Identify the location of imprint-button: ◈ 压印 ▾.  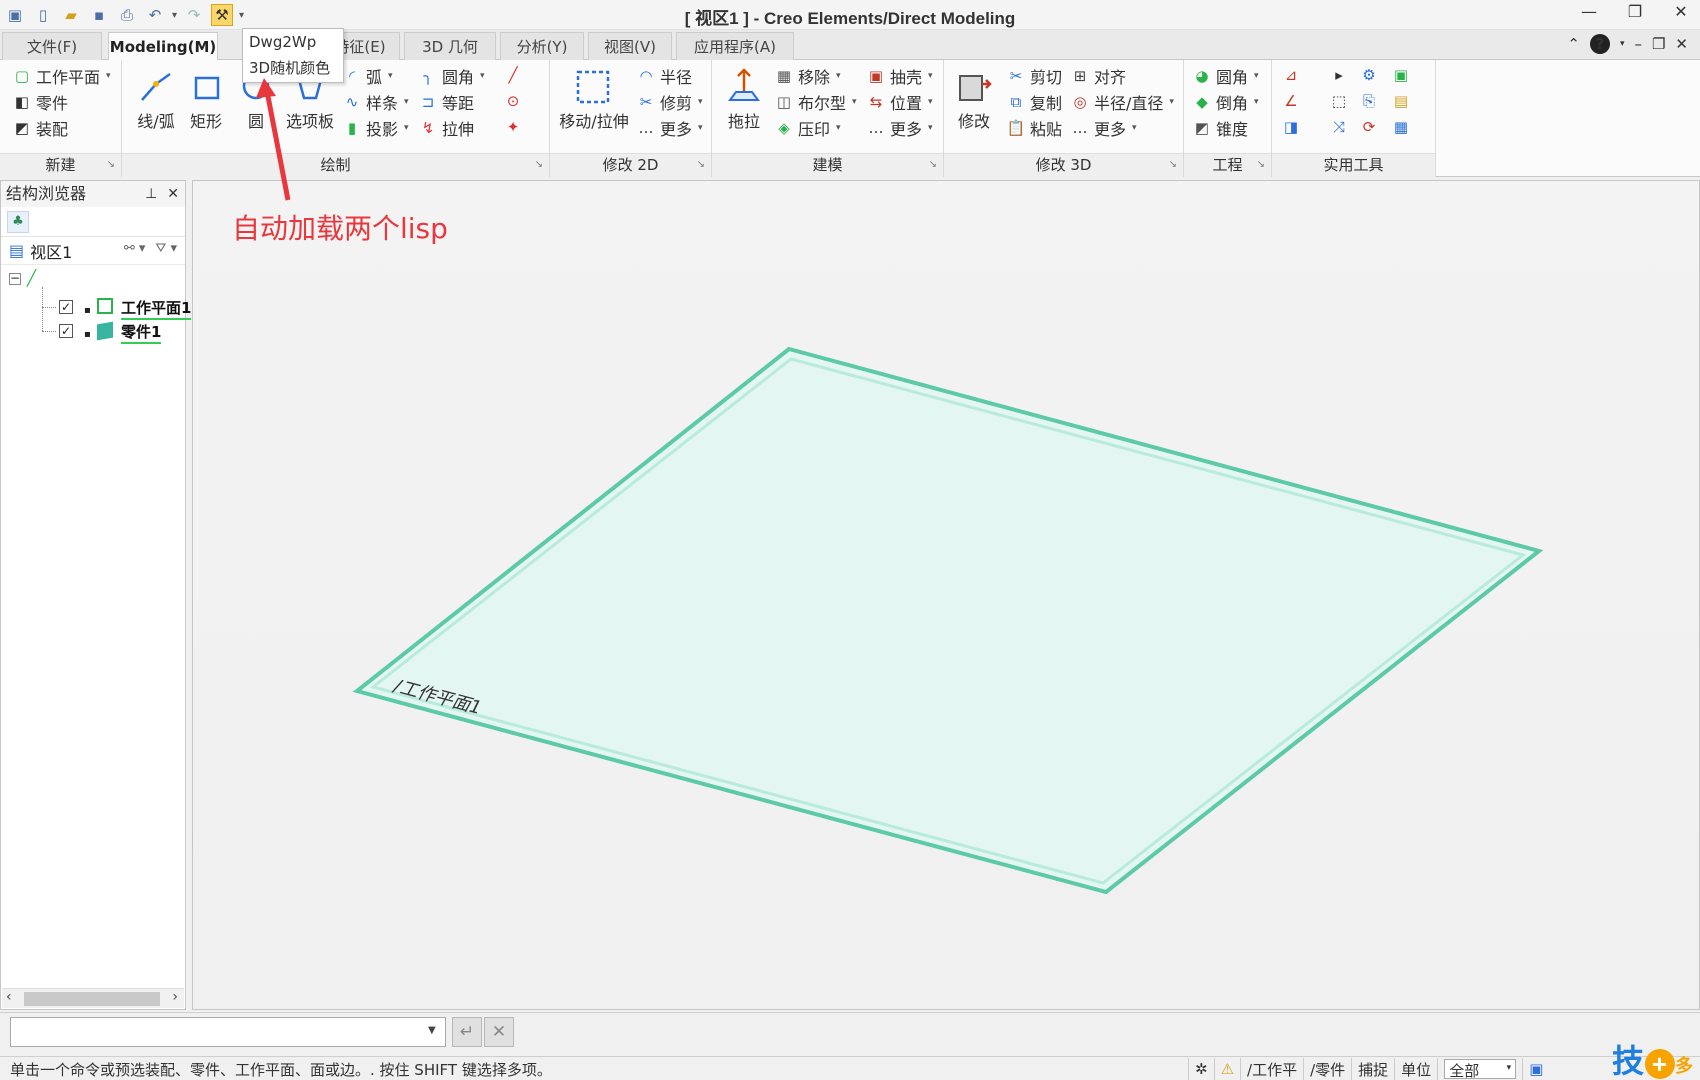
(807, 128).